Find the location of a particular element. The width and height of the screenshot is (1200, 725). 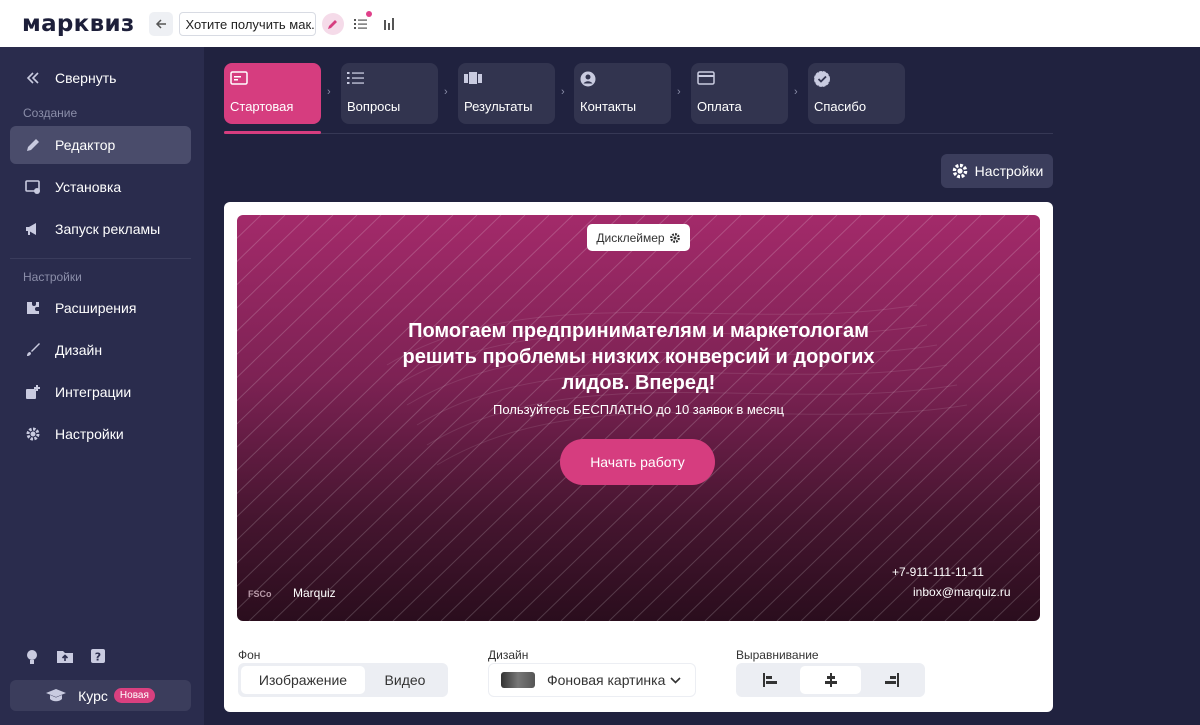

align-right-button is located at coordinates (891, 680).